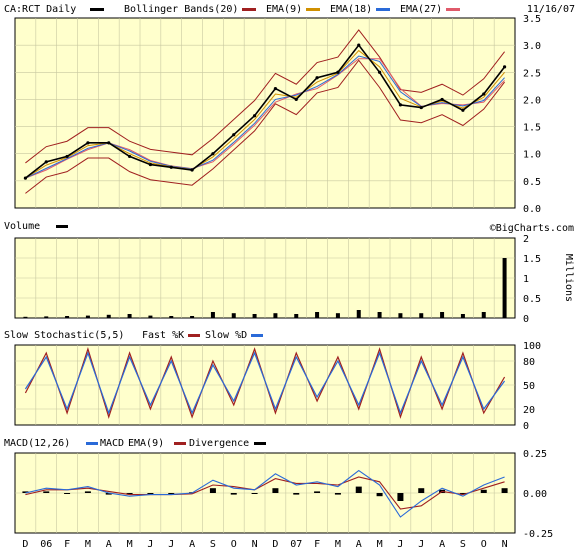  I want to click on macd-panel-label: MACD(12,26), so click(37, 443).